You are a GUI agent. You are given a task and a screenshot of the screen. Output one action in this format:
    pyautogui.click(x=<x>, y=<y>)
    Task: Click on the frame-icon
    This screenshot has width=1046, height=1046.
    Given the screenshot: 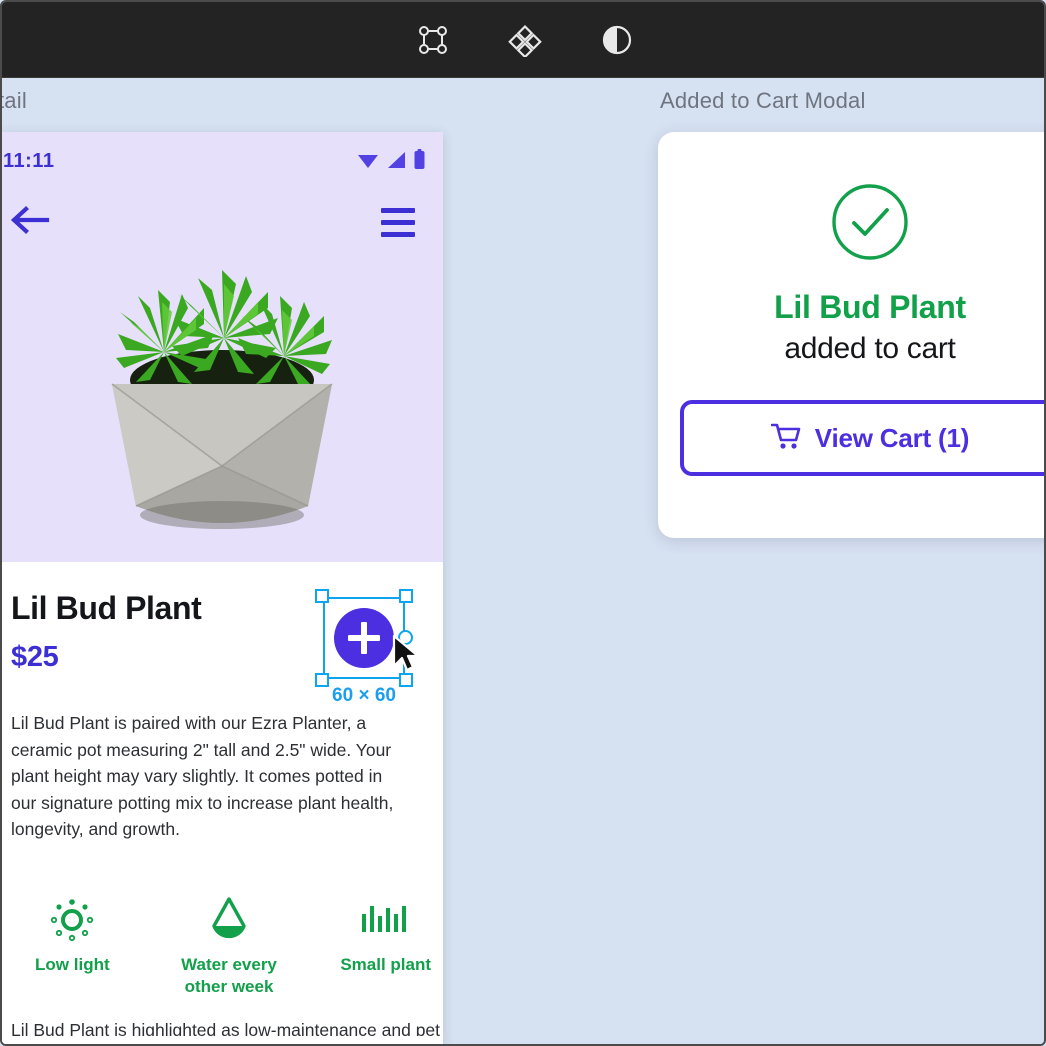 What is the action you would take?
    pyautogui.click(x=433, y=40)
    